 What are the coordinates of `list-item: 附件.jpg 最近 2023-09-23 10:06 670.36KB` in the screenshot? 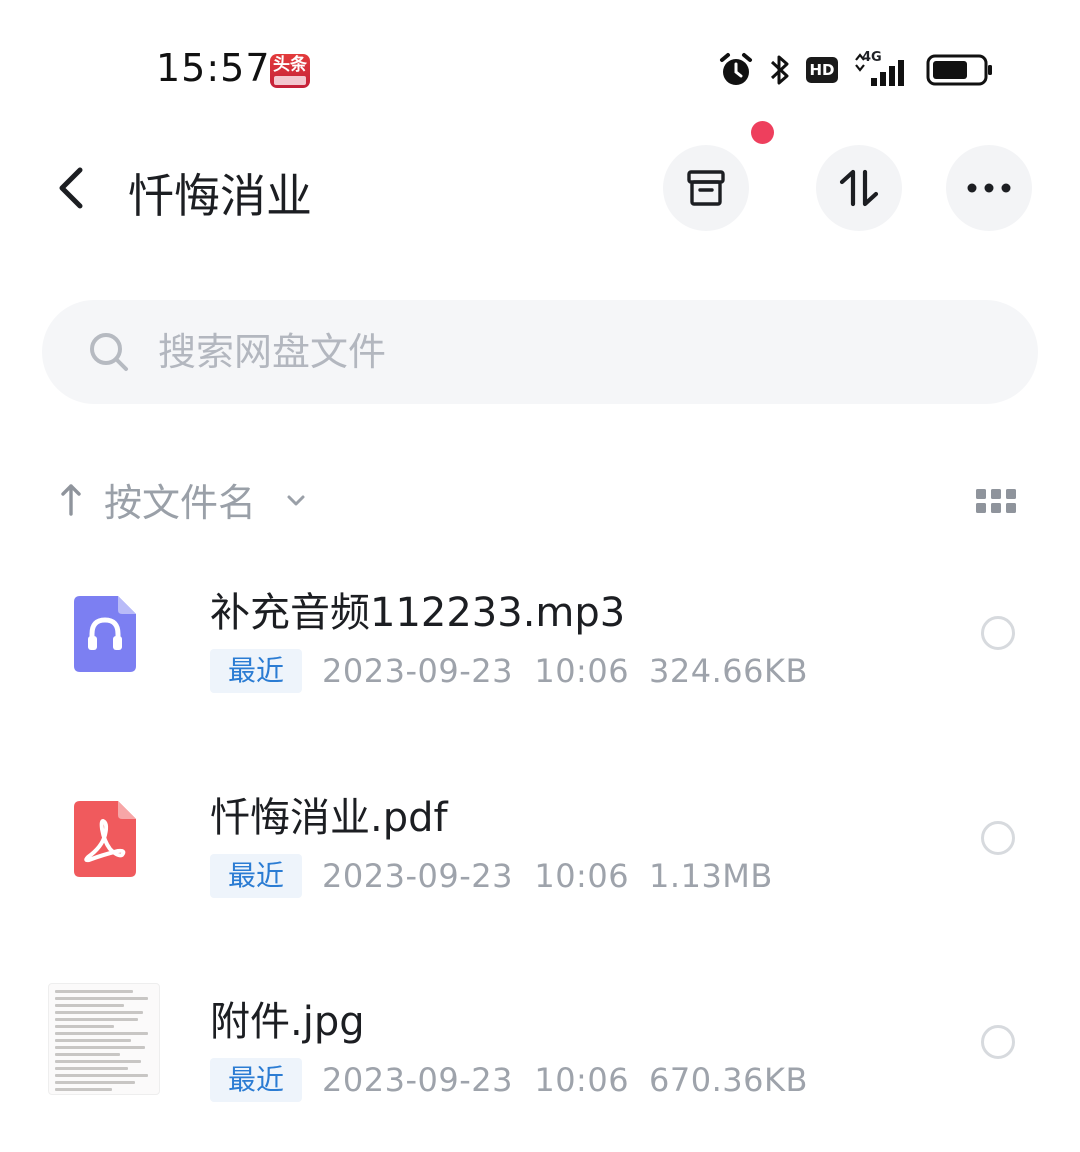 It's located at (540, 1066).